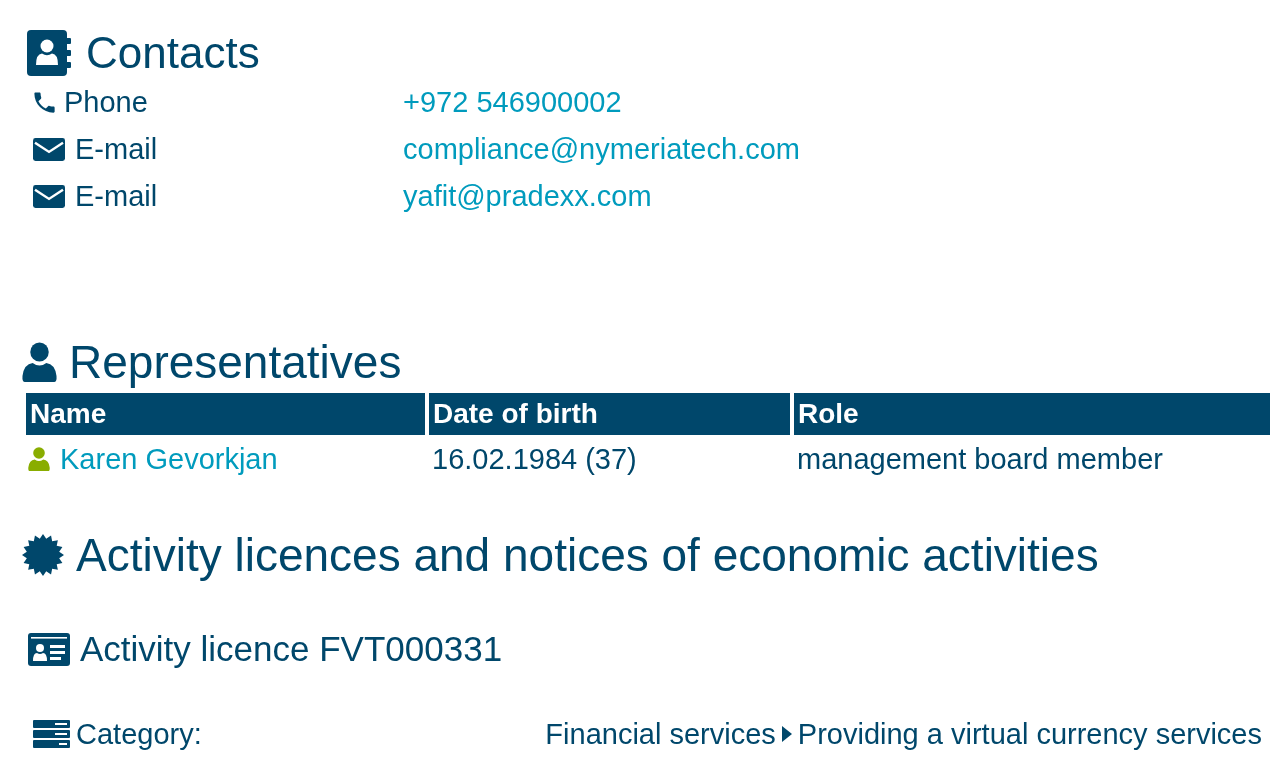 The width and height of the screenshot is (1270, 771). What do you see at coordinates (660, 734) in the screenshot?
I see `category-text: Financial services` at bounding box center [660, 734].